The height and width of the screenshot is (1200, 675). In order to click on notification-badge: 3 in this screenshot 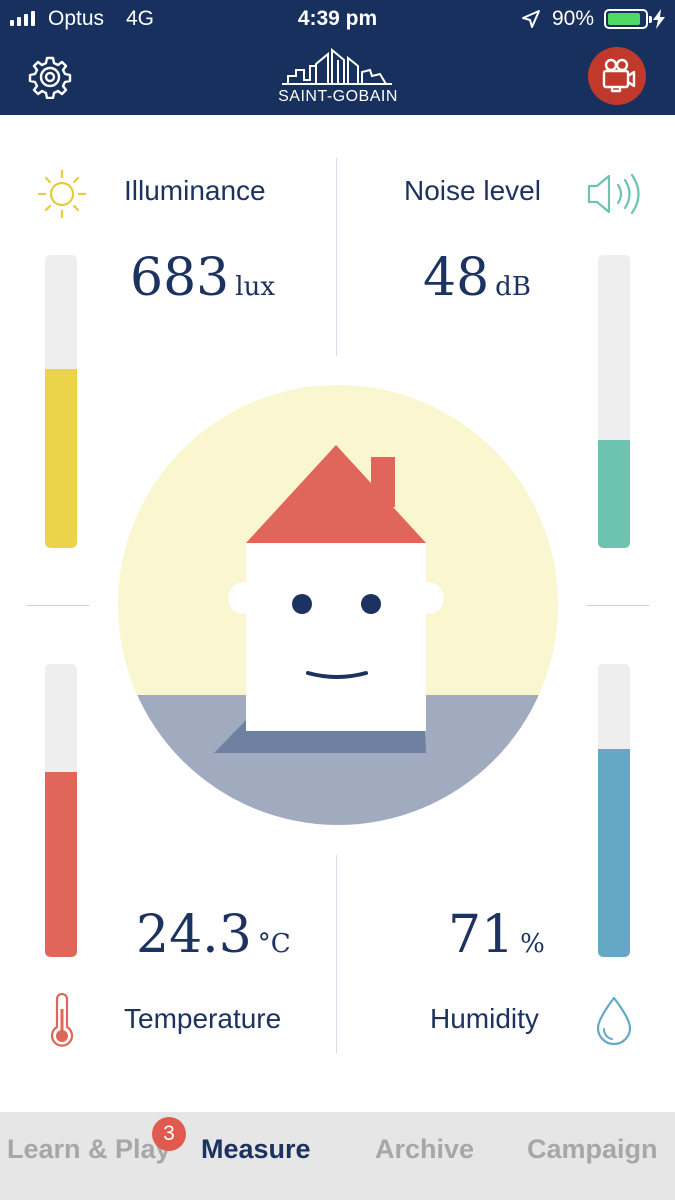, I will do `click(169, 1134)`.